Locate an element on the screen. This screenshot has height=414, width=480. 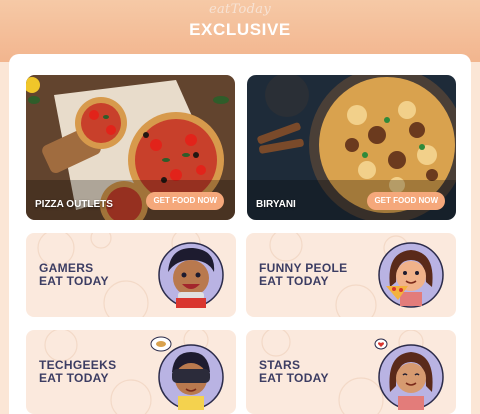
category-label: GAMERS EAT TODAY is located at coordinates (74, 275).